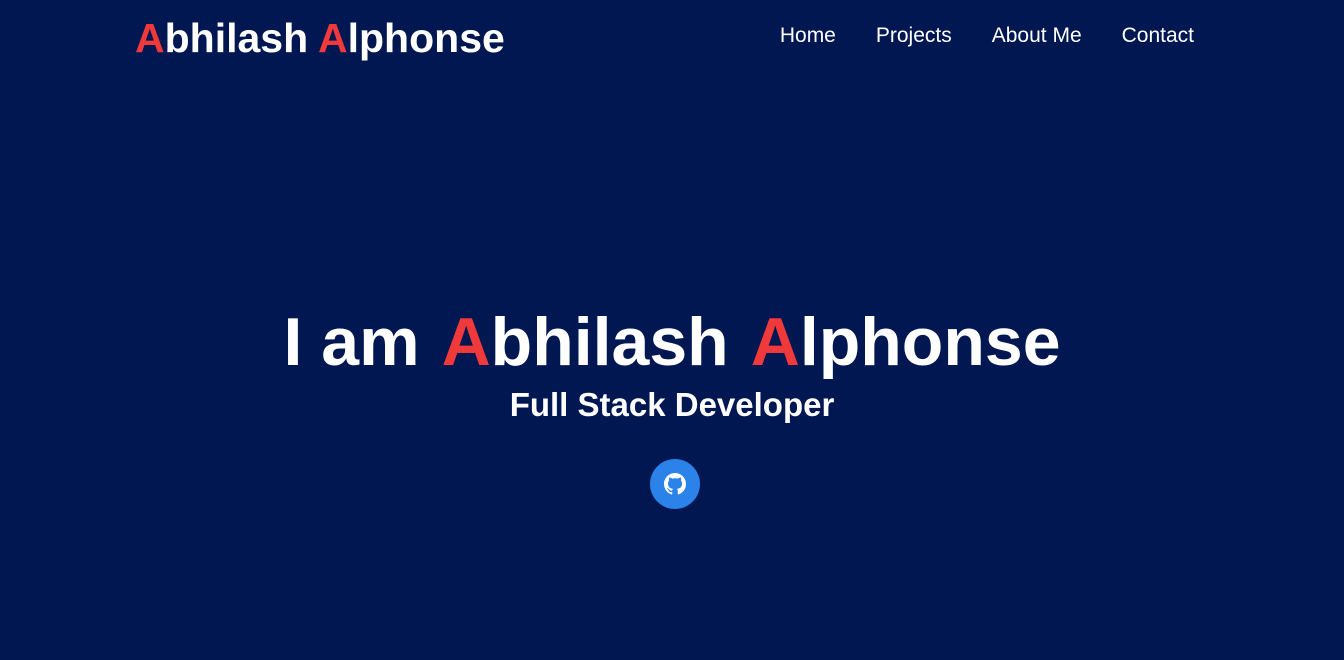 The width and height of the screenshot is (1344, 660). What do you see at coordinates (609, 342) in the screenshot?
I see `hero-first-rest: bhilash` at bounding box center [609, 342].